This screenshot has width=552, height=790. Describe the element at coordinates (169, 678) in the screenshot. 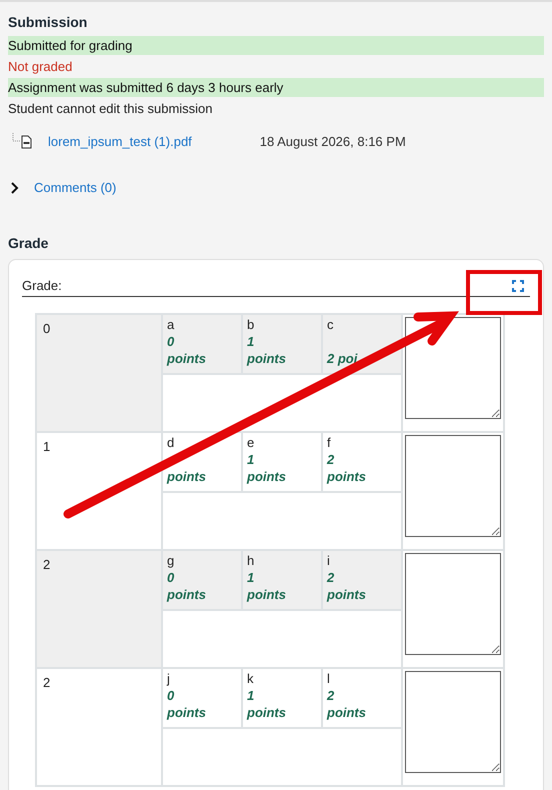

I see `level-definition: j` at that location.